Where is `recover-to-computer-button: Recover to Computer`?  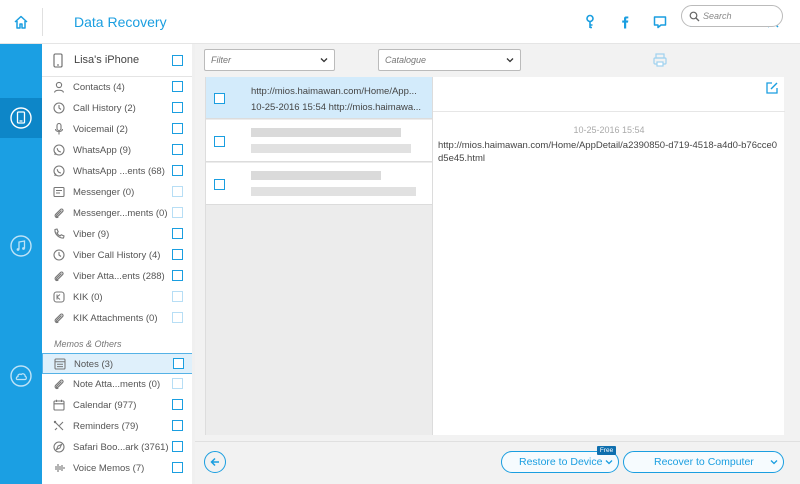 recover-to-computer-button: Recover to Computer is located at coordinates (703, 462).